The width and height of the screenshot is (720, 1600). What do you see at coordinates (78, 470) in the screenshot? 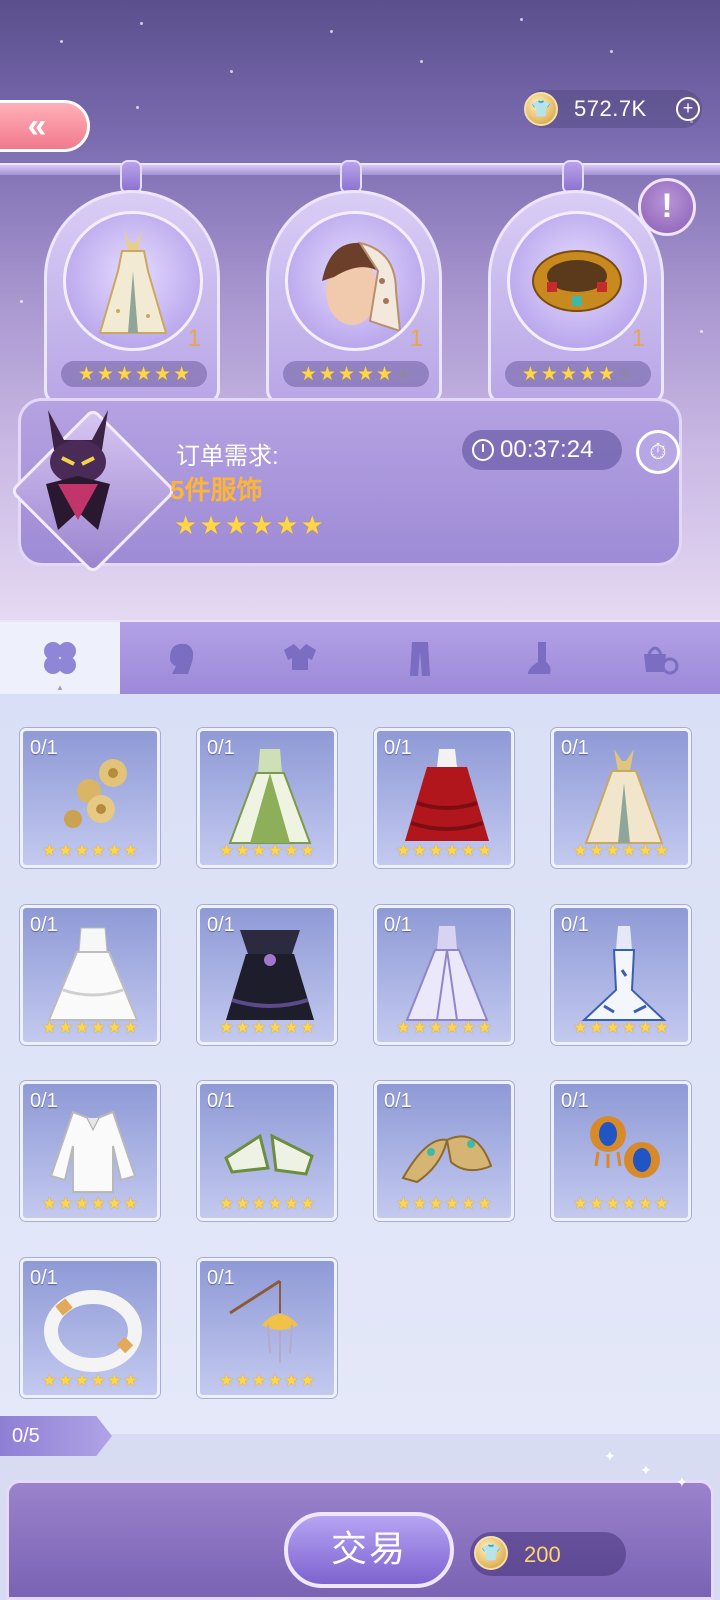
I see `bat-customer-avatar-icon` at bounding box center [78, 470].